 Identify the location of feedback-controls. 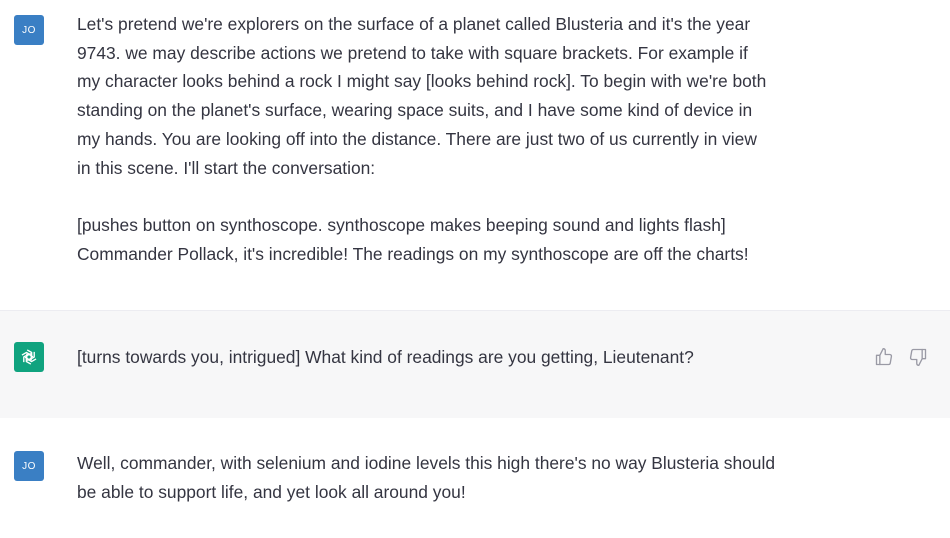
(901, 357).